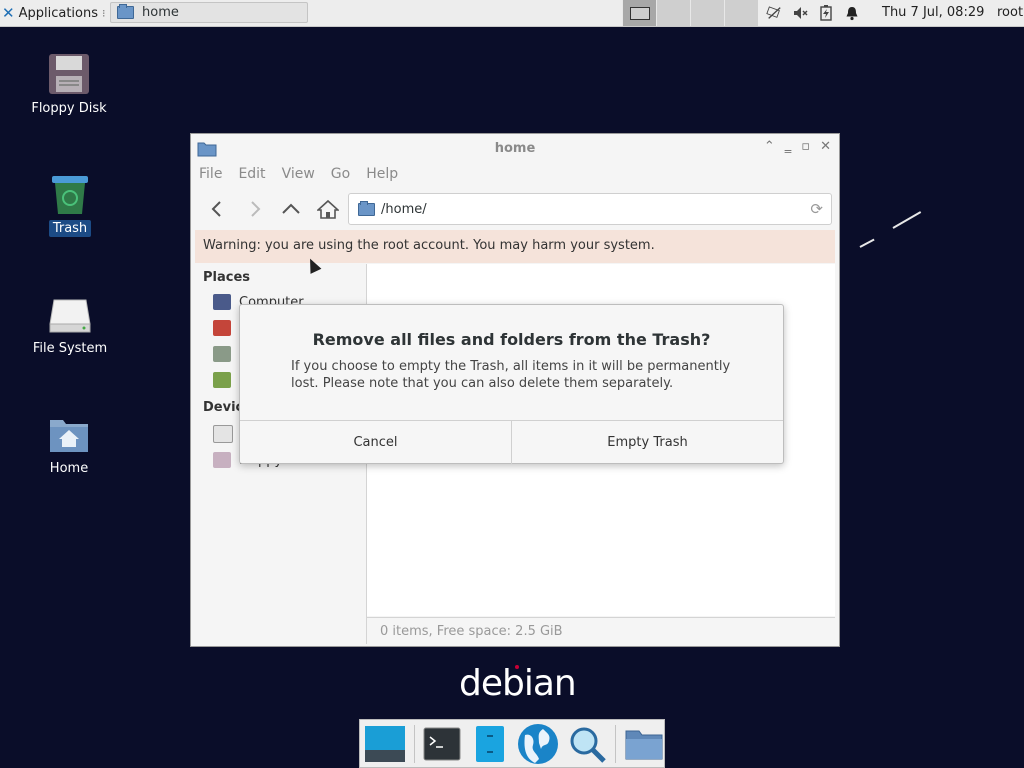 The width and height of the screenshot is (1024, 768). What do you see at coordinates (769, 146) in the screenshot?
I see `shade-icon: ⌃` at bounding box center [769, 146].